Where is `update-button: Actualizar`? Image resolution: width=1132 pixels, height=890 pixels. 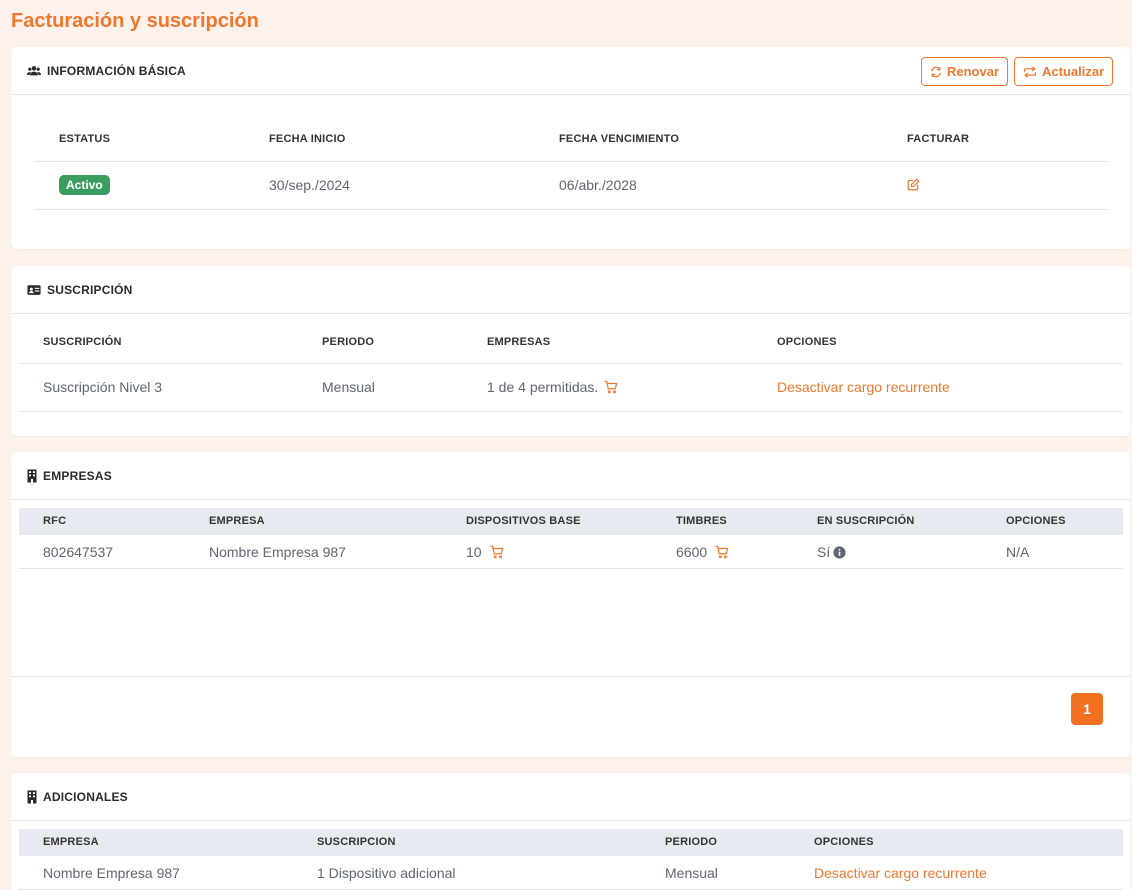 update-button: Actualizar is located at coordinates (1064, 71).